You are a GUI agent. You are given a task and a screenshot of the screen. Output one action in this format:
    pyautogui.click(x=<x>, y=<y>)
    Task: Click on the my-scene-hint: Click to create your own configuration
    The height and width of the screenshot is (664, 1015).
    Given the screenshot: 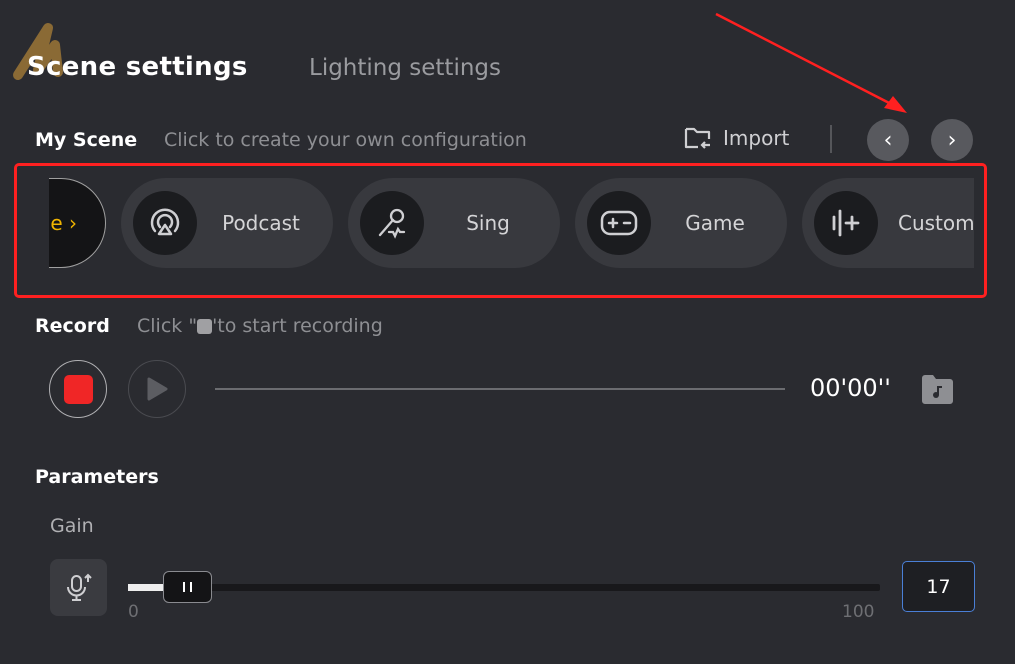 What is the action you would take?
    pyautogui.click(x=345, y=140)
    